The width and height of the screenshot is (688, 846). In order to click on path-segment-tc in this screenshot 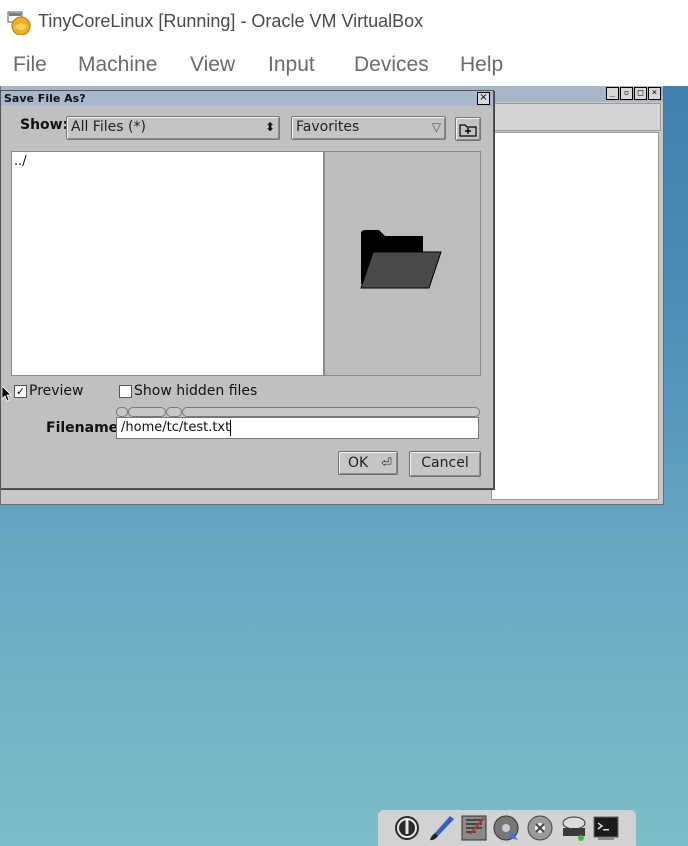, I will do `click(174, 412)`.